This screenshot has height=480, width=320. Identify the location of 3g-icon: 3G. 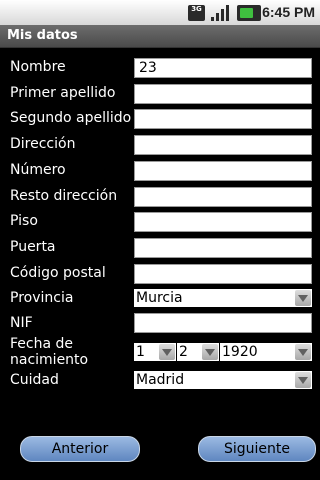
(196, 13).